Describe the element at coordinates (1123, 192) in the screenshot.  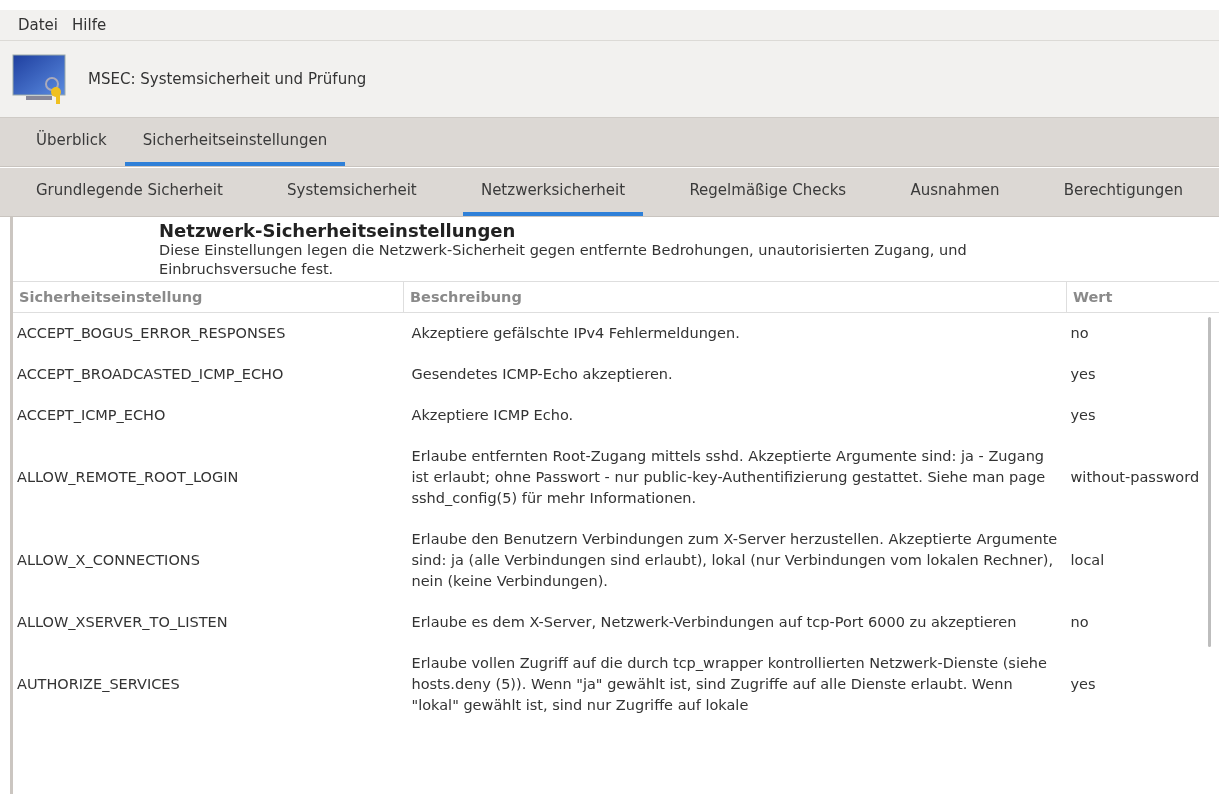
I see `tab: Berechtigungen` at that location.